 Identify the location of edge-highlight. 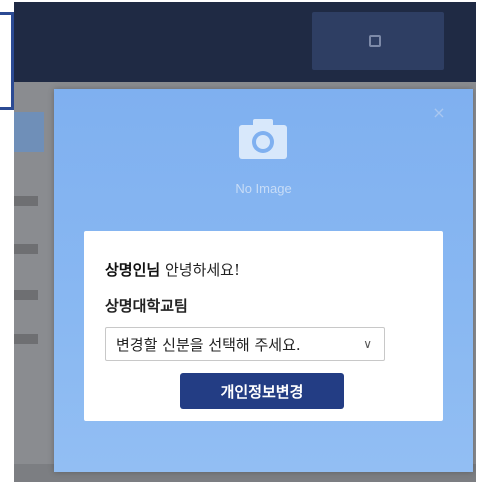
(7, 61).